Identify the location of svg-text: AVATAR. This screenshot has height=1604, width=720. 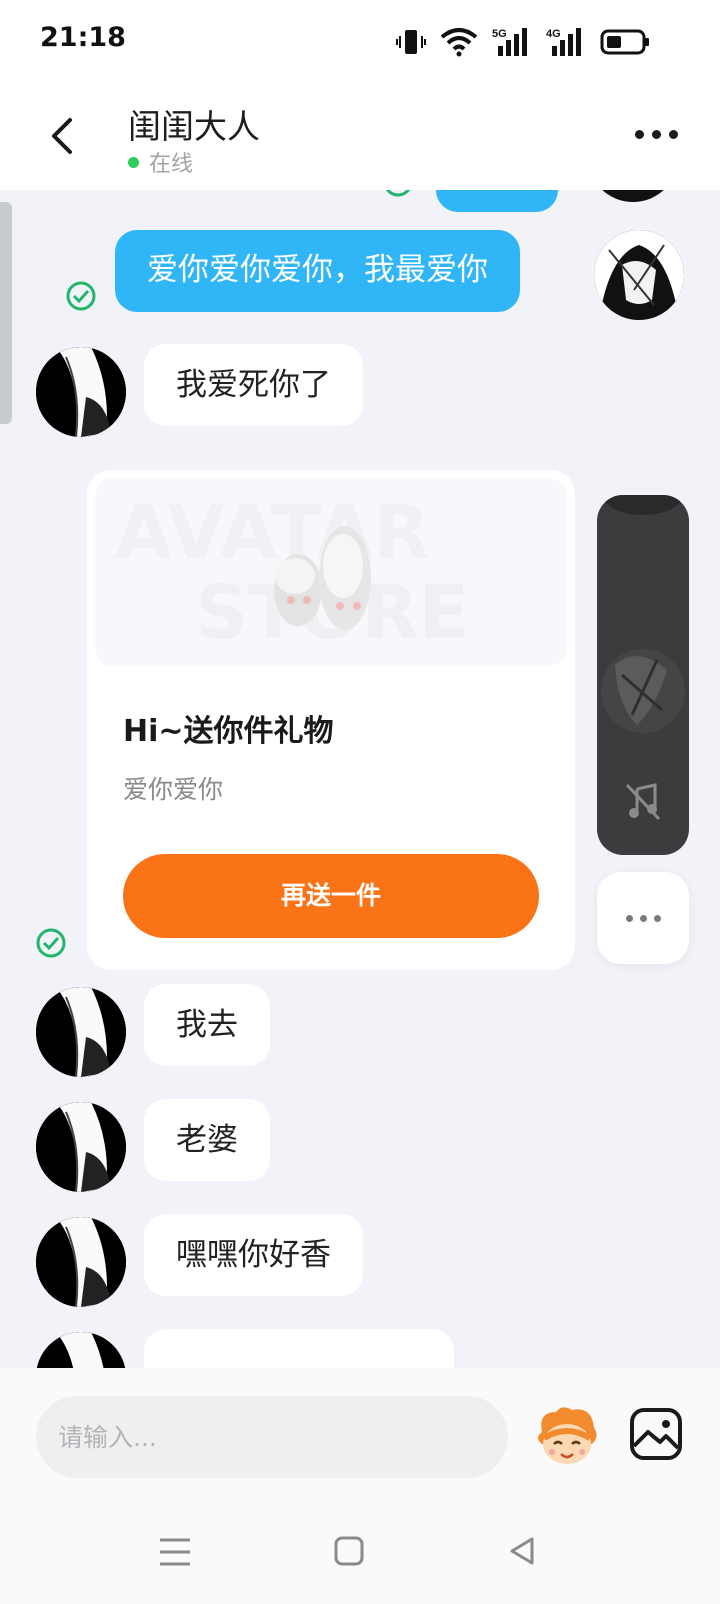
(272, 533).